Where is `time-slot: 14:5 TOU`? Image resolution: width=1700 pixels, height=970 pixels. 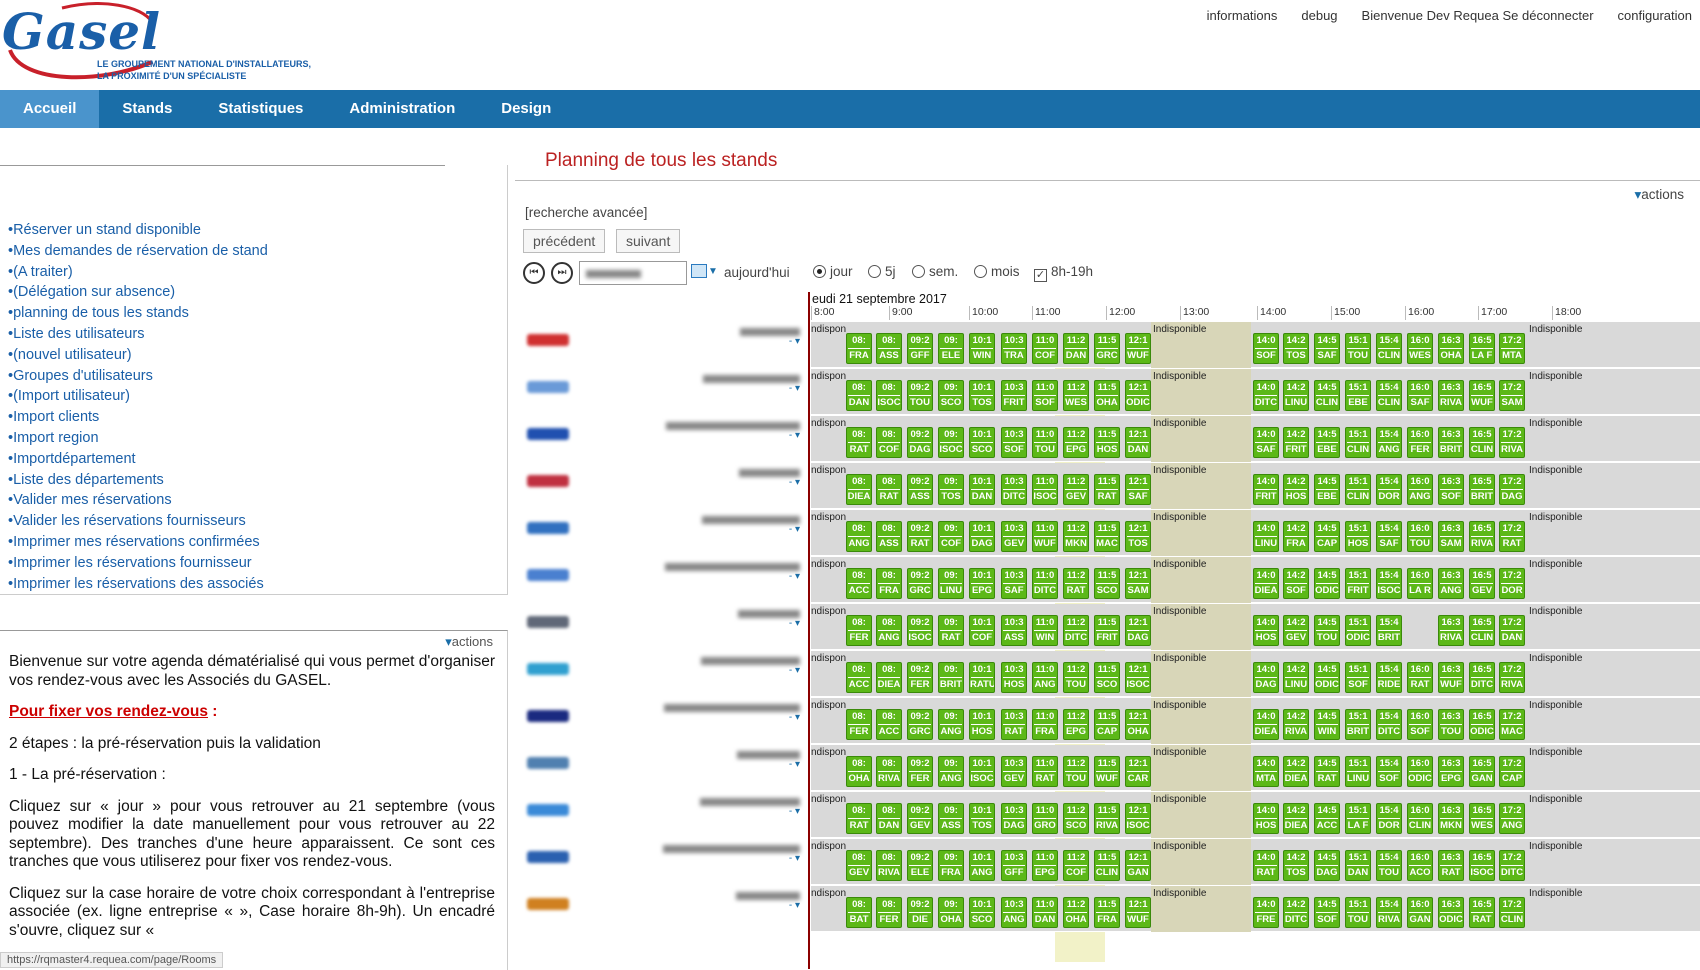
time-slot: 14:5 TOU is located at coordinates (1327, 630).